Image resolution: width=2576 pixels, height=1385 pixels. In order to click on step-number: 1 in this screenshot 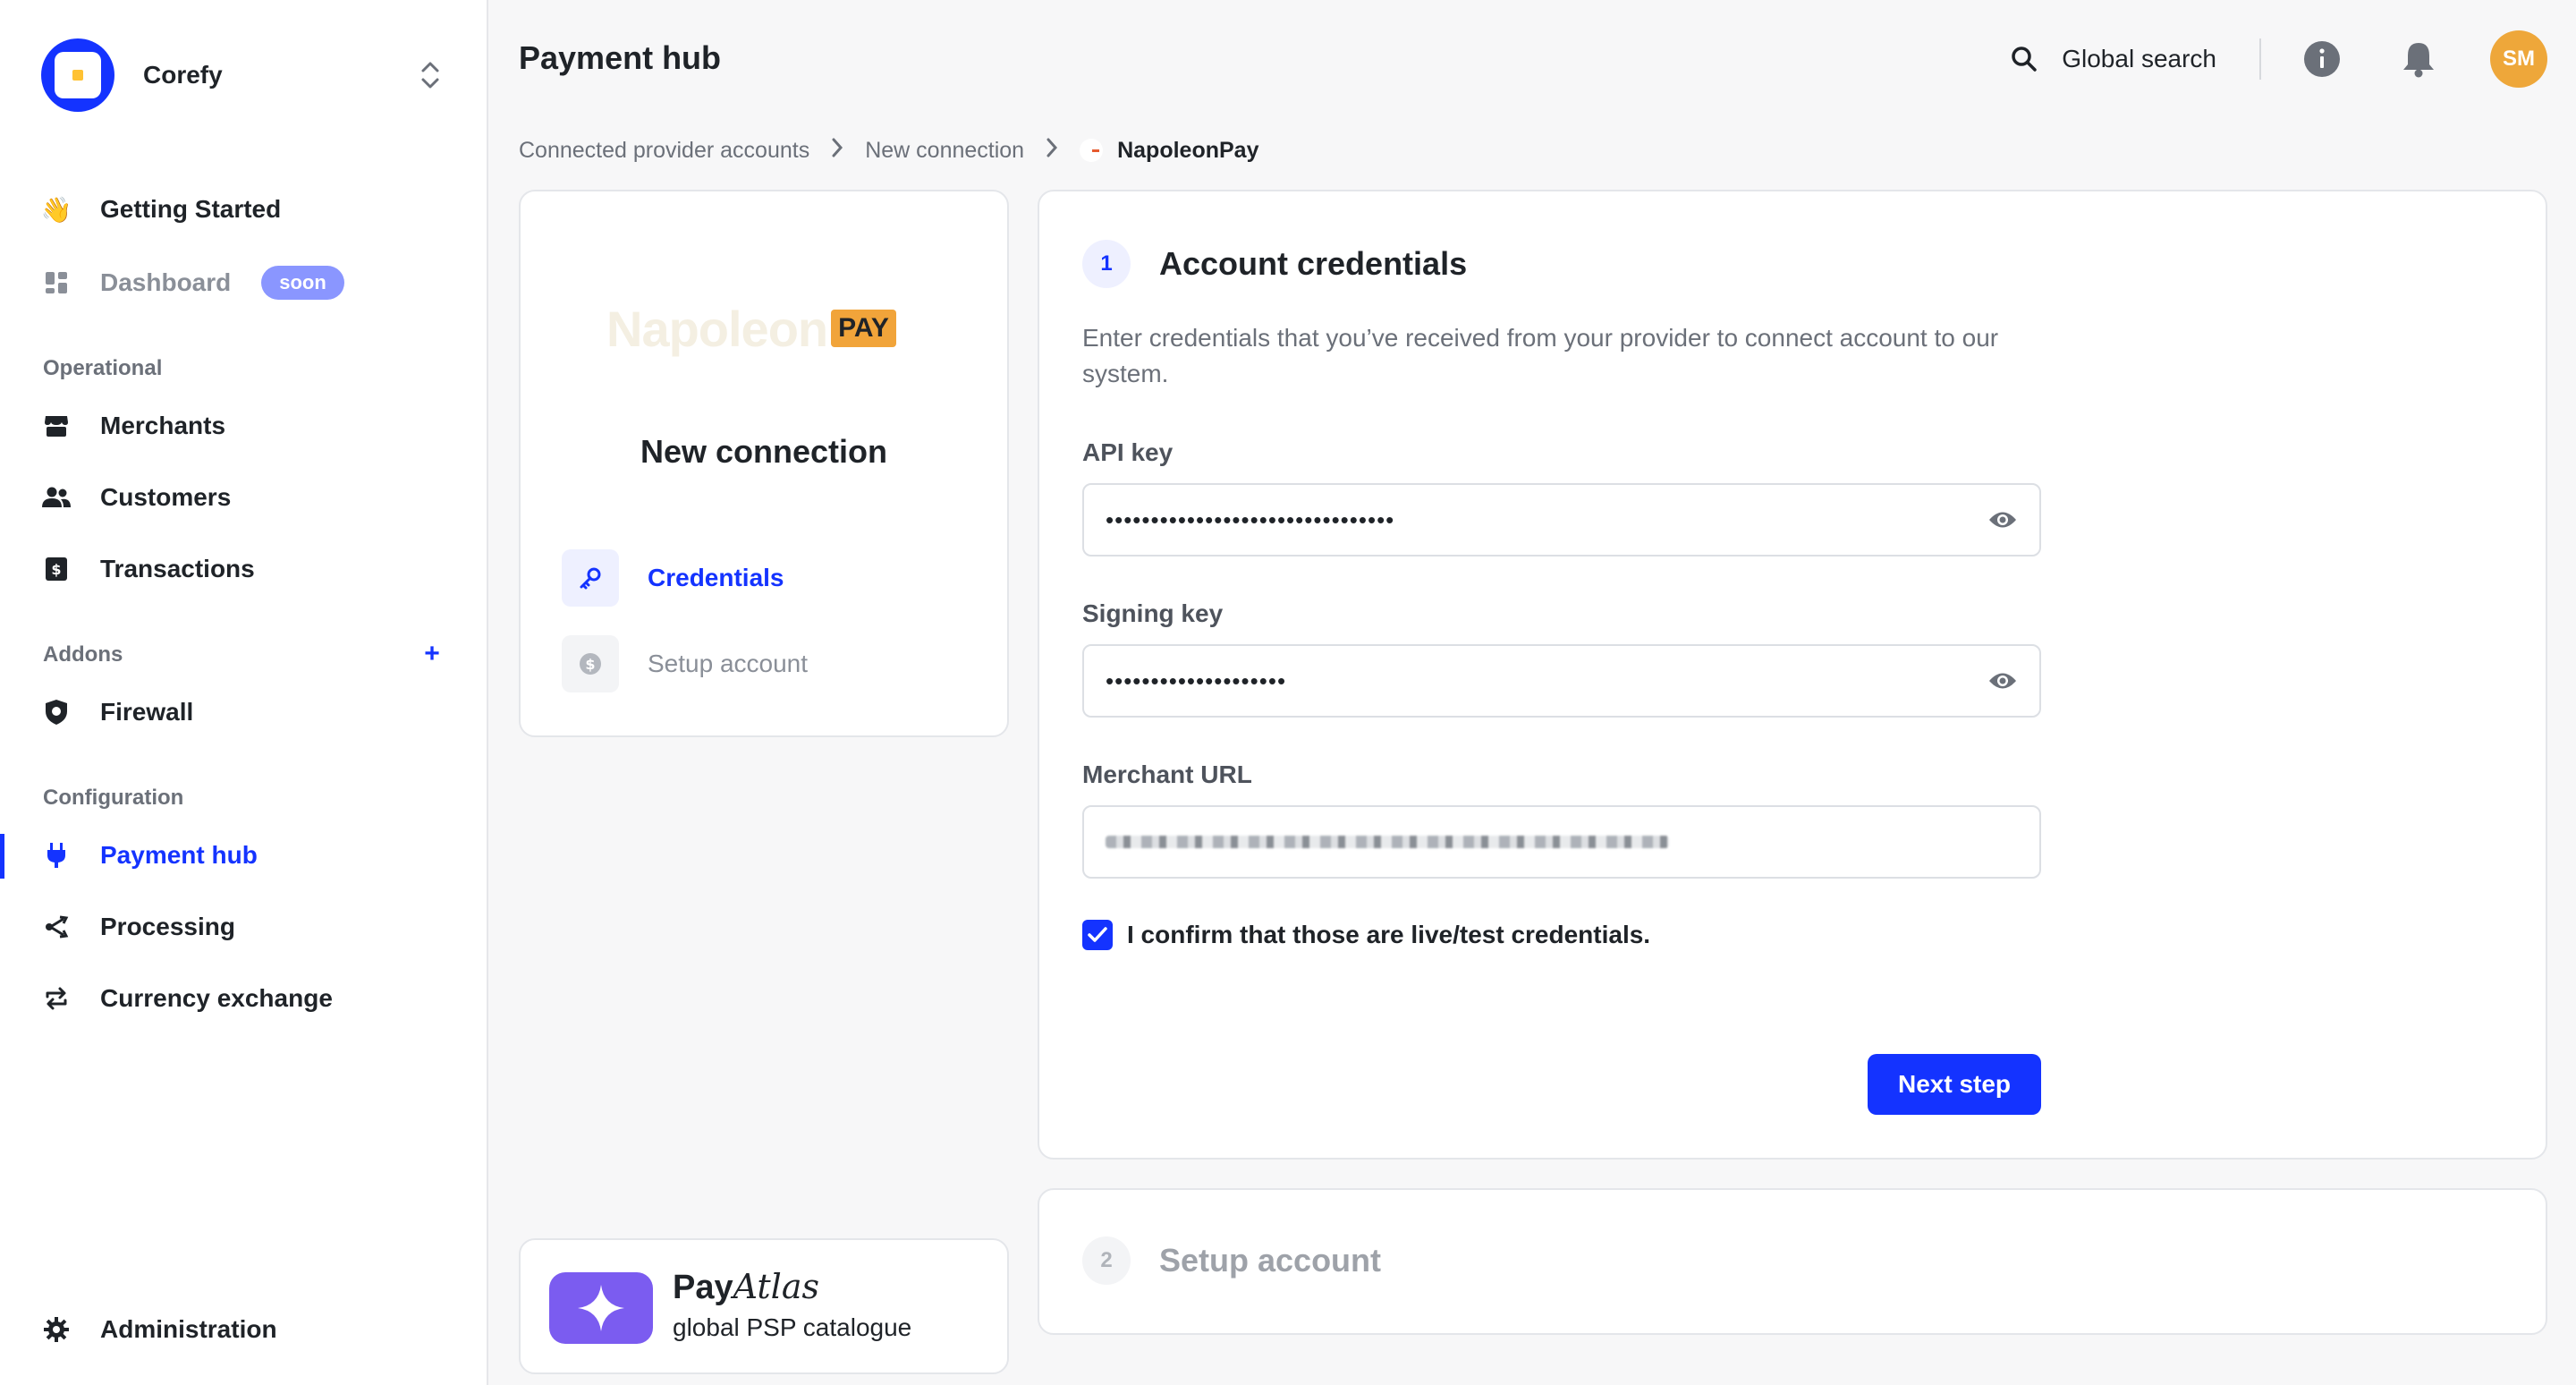, I will do `click(1106, 264)`.